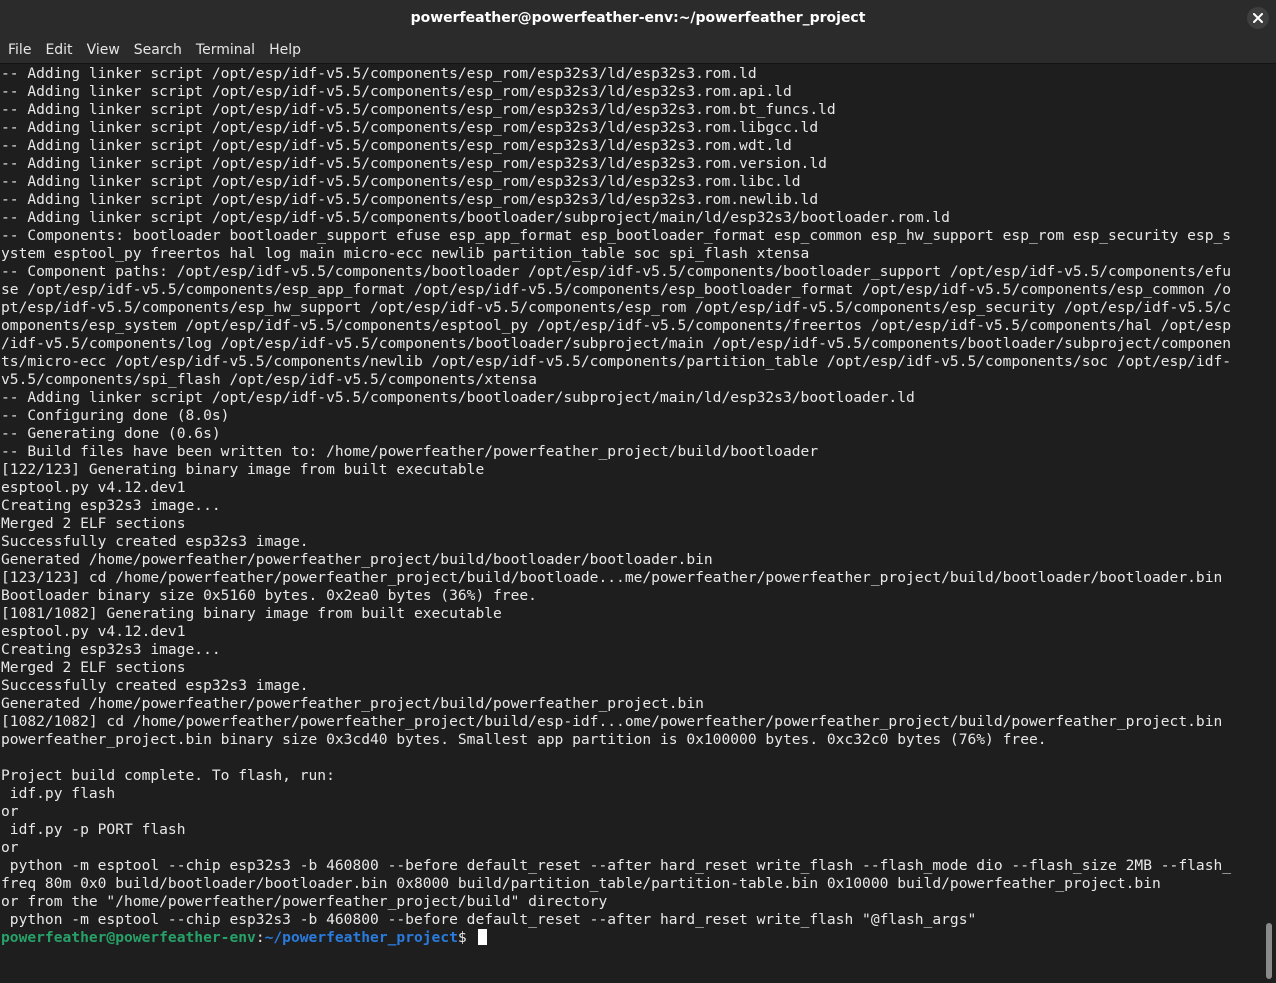 The height and width of the screenshot is (983, 1276). What do you see at coordinates (158, 50) in the screenshot?
I see `menu-search: Search` at bounding box center [158, 50].